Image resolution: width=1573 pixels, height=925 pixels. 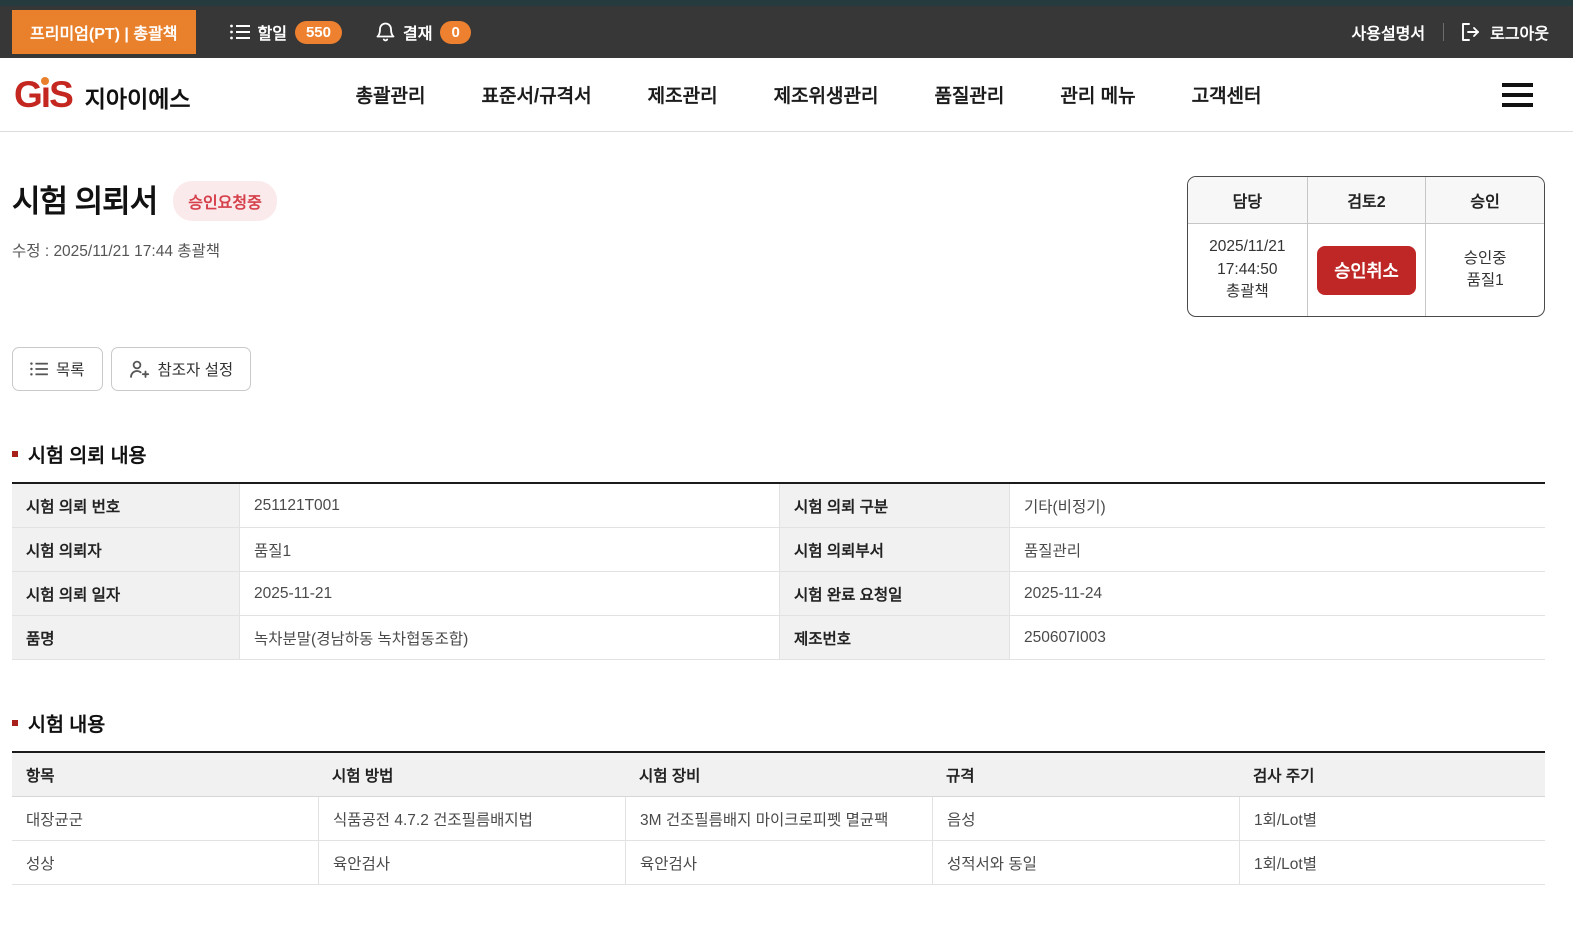 I want to click on field-label: 품명, so click(x=126, y=638).